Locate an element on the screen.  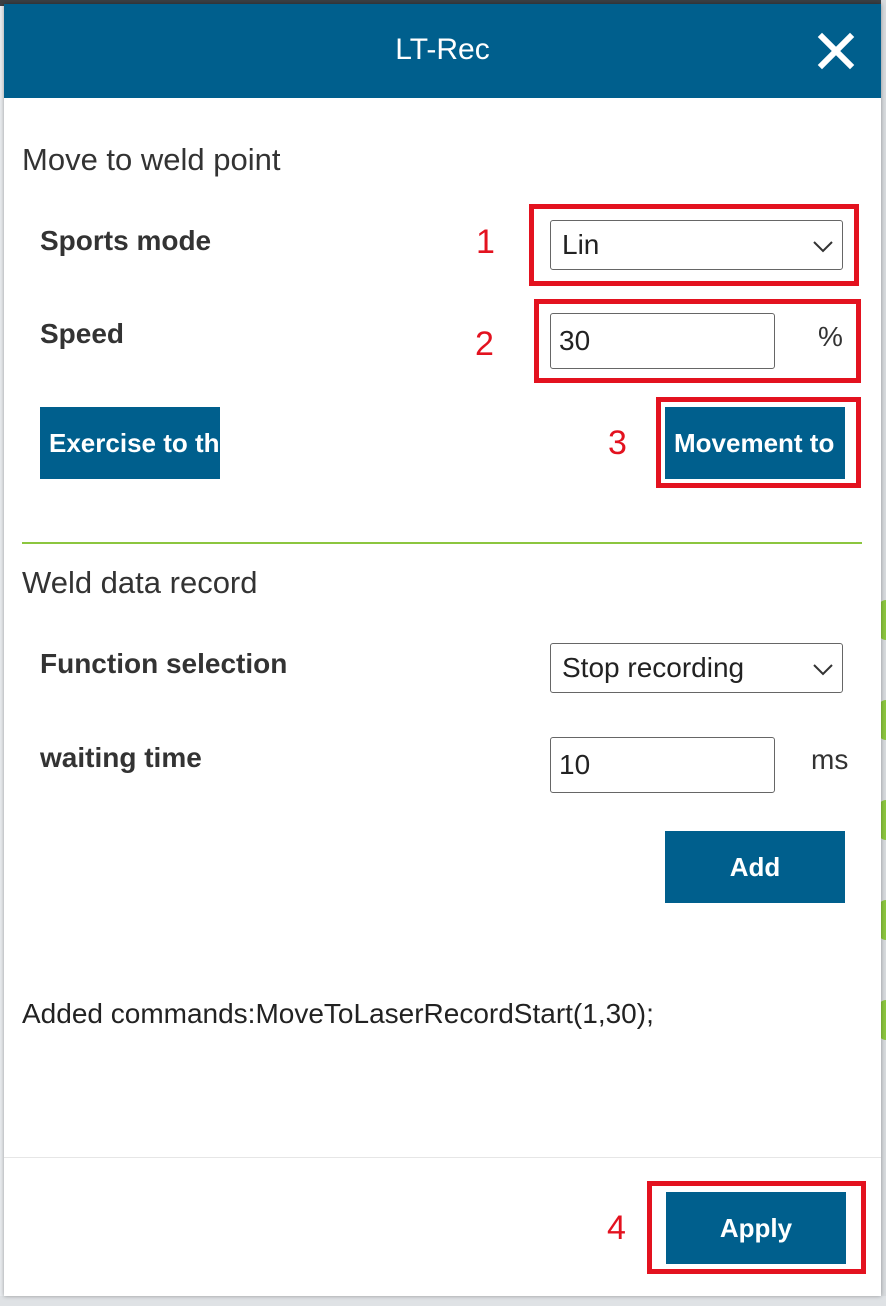
chevron-down-icon is located at coordinates (823, 670).